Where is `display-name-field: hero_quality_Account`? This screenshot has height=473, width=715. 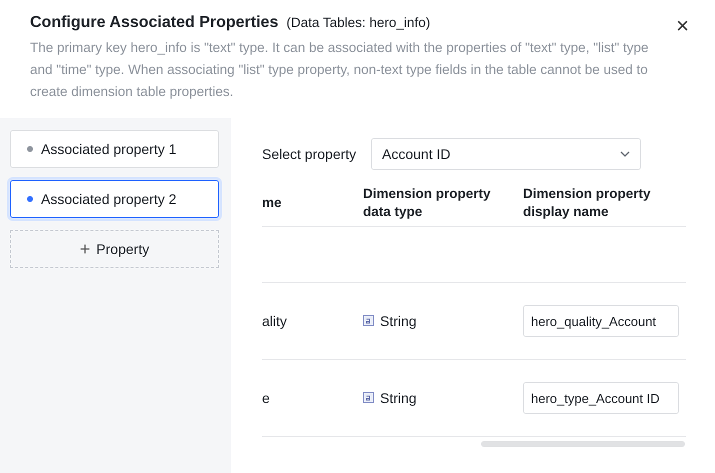
display-name-field: hero_quality_Account is located at coordinates (601, 321).